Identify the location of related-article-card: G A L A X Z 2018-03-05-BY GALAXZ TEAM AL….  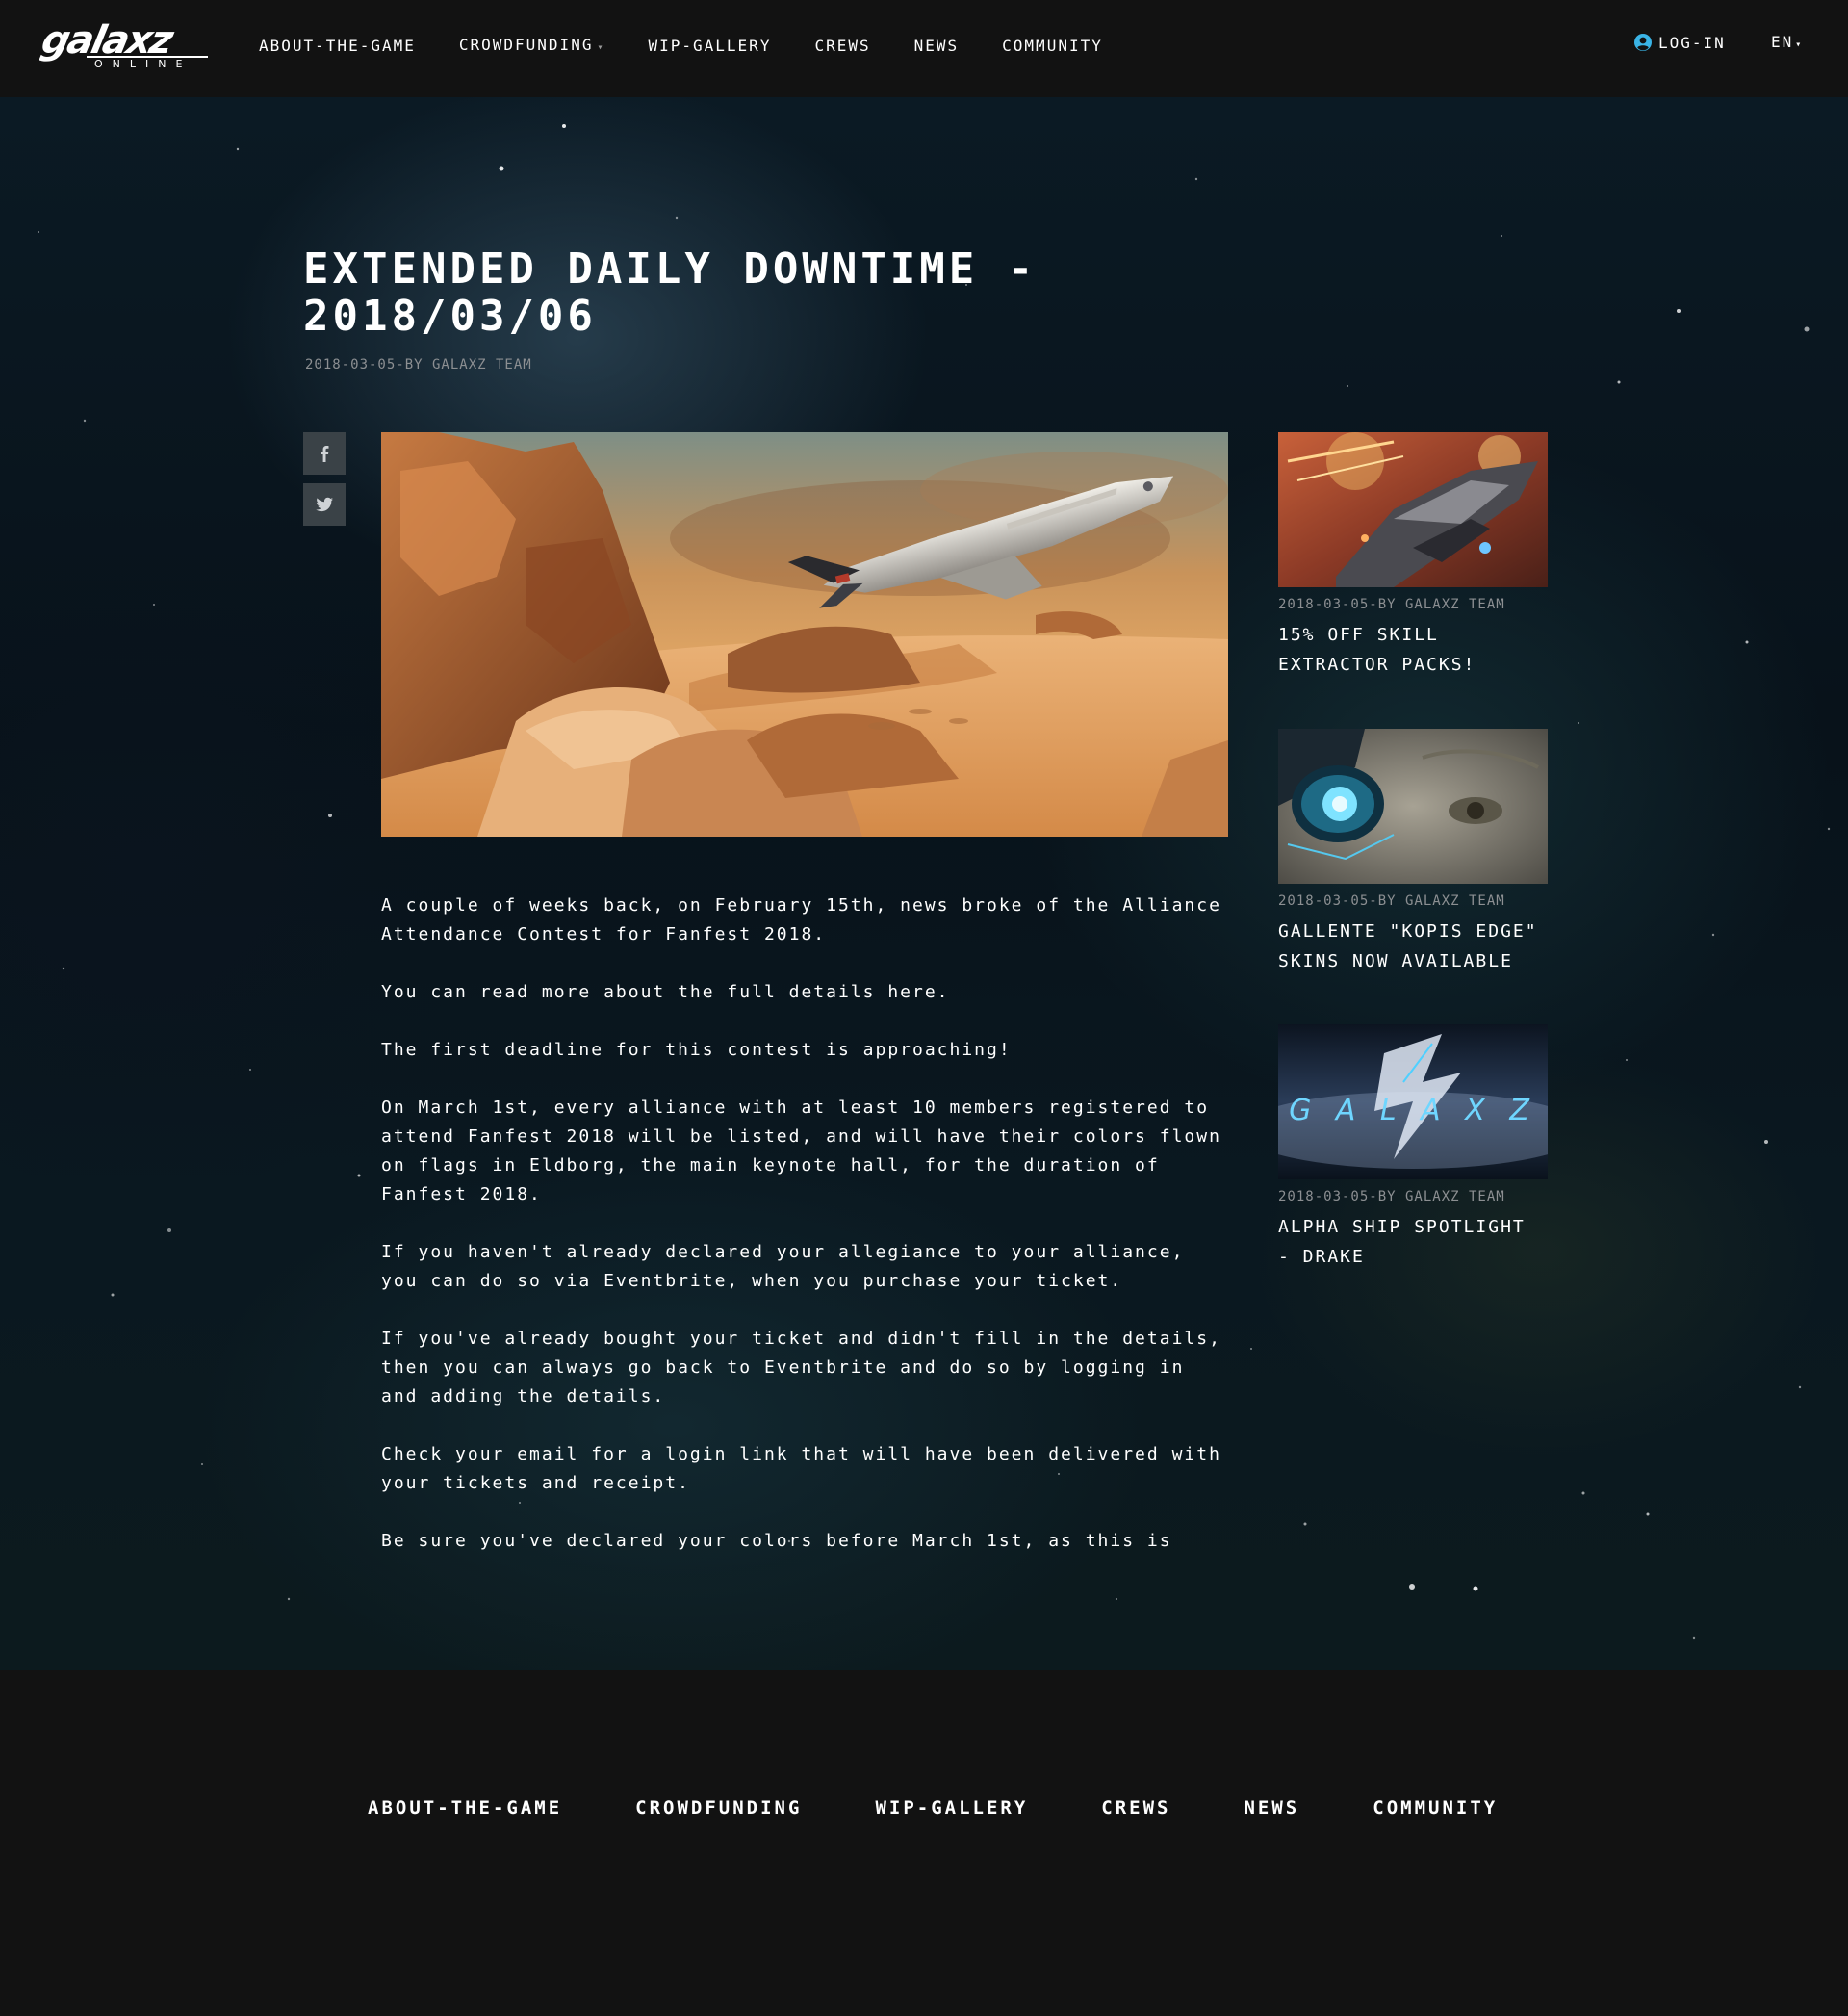
(1413, 1148).